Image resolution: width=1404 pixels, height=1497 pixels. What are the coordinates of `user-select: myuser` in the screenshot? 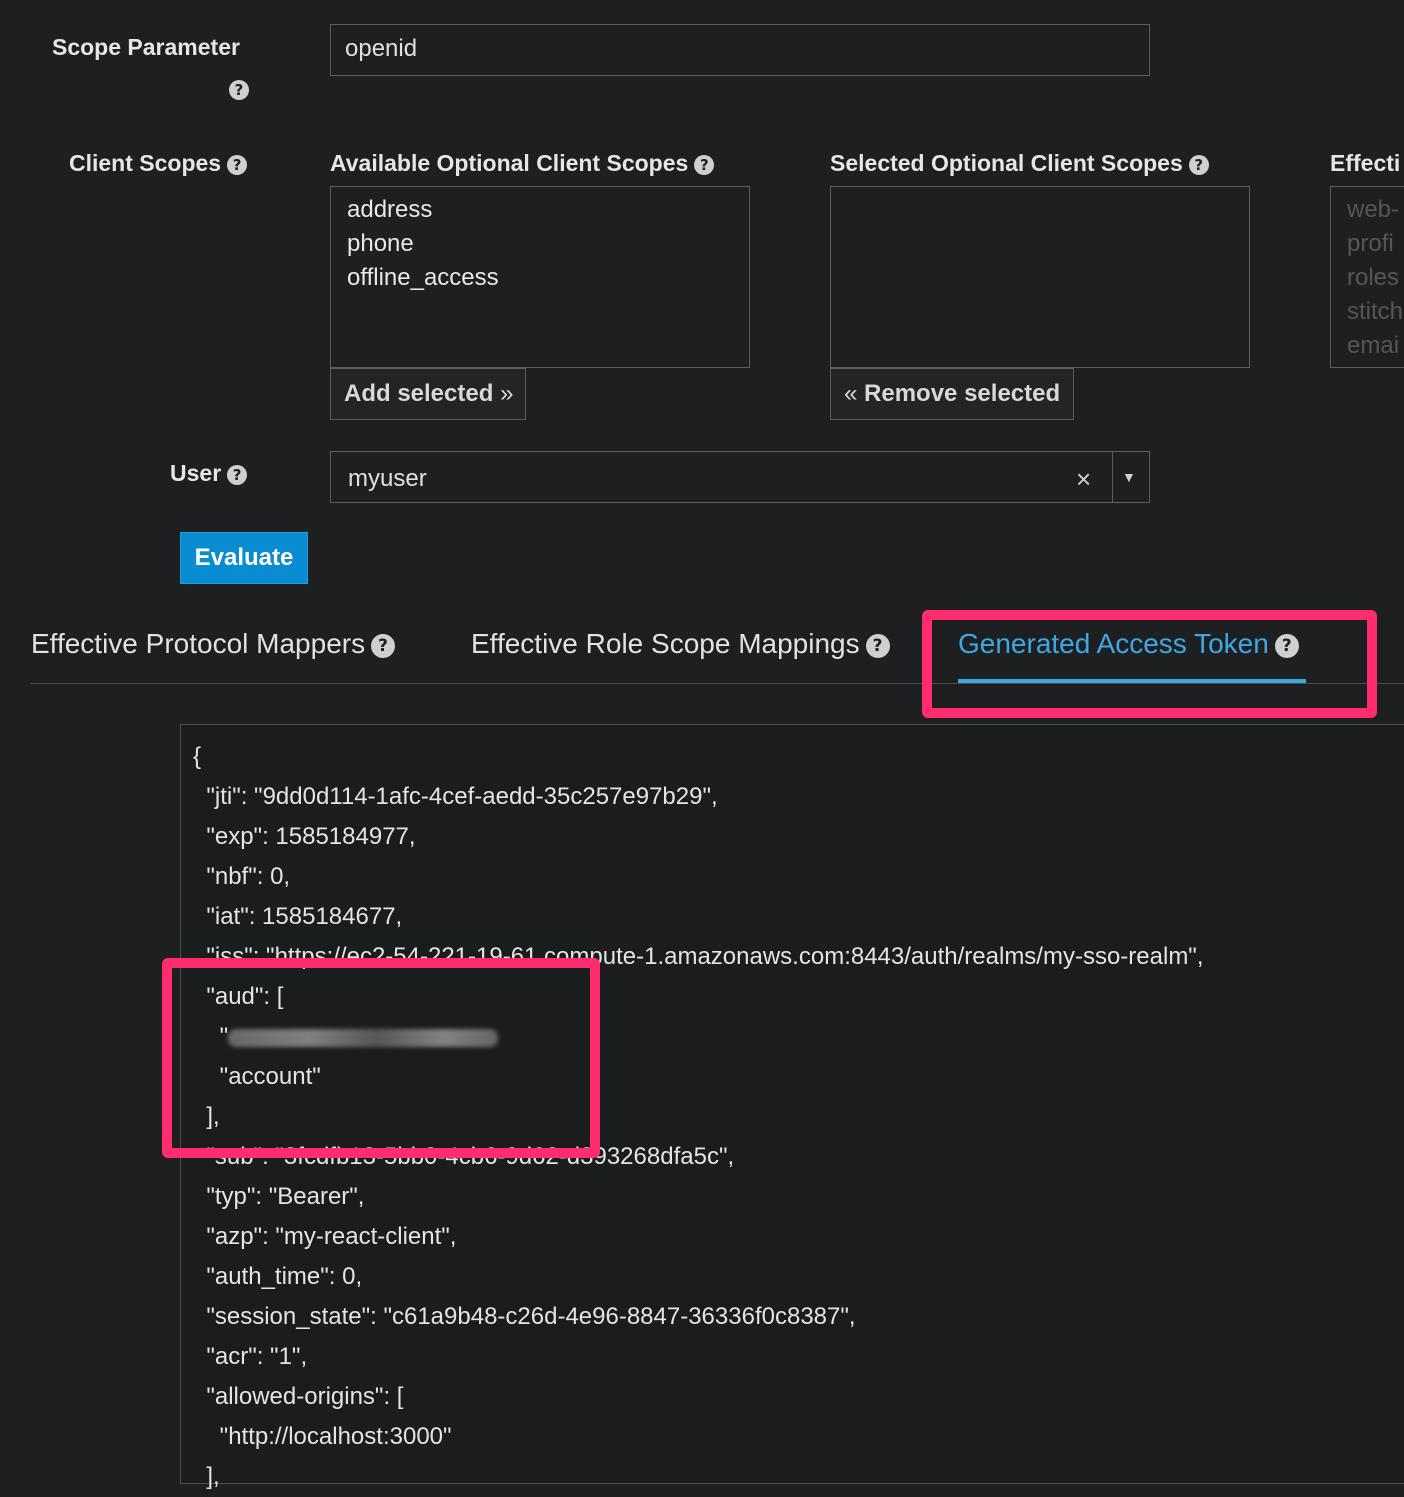 It's located at (740, 477).